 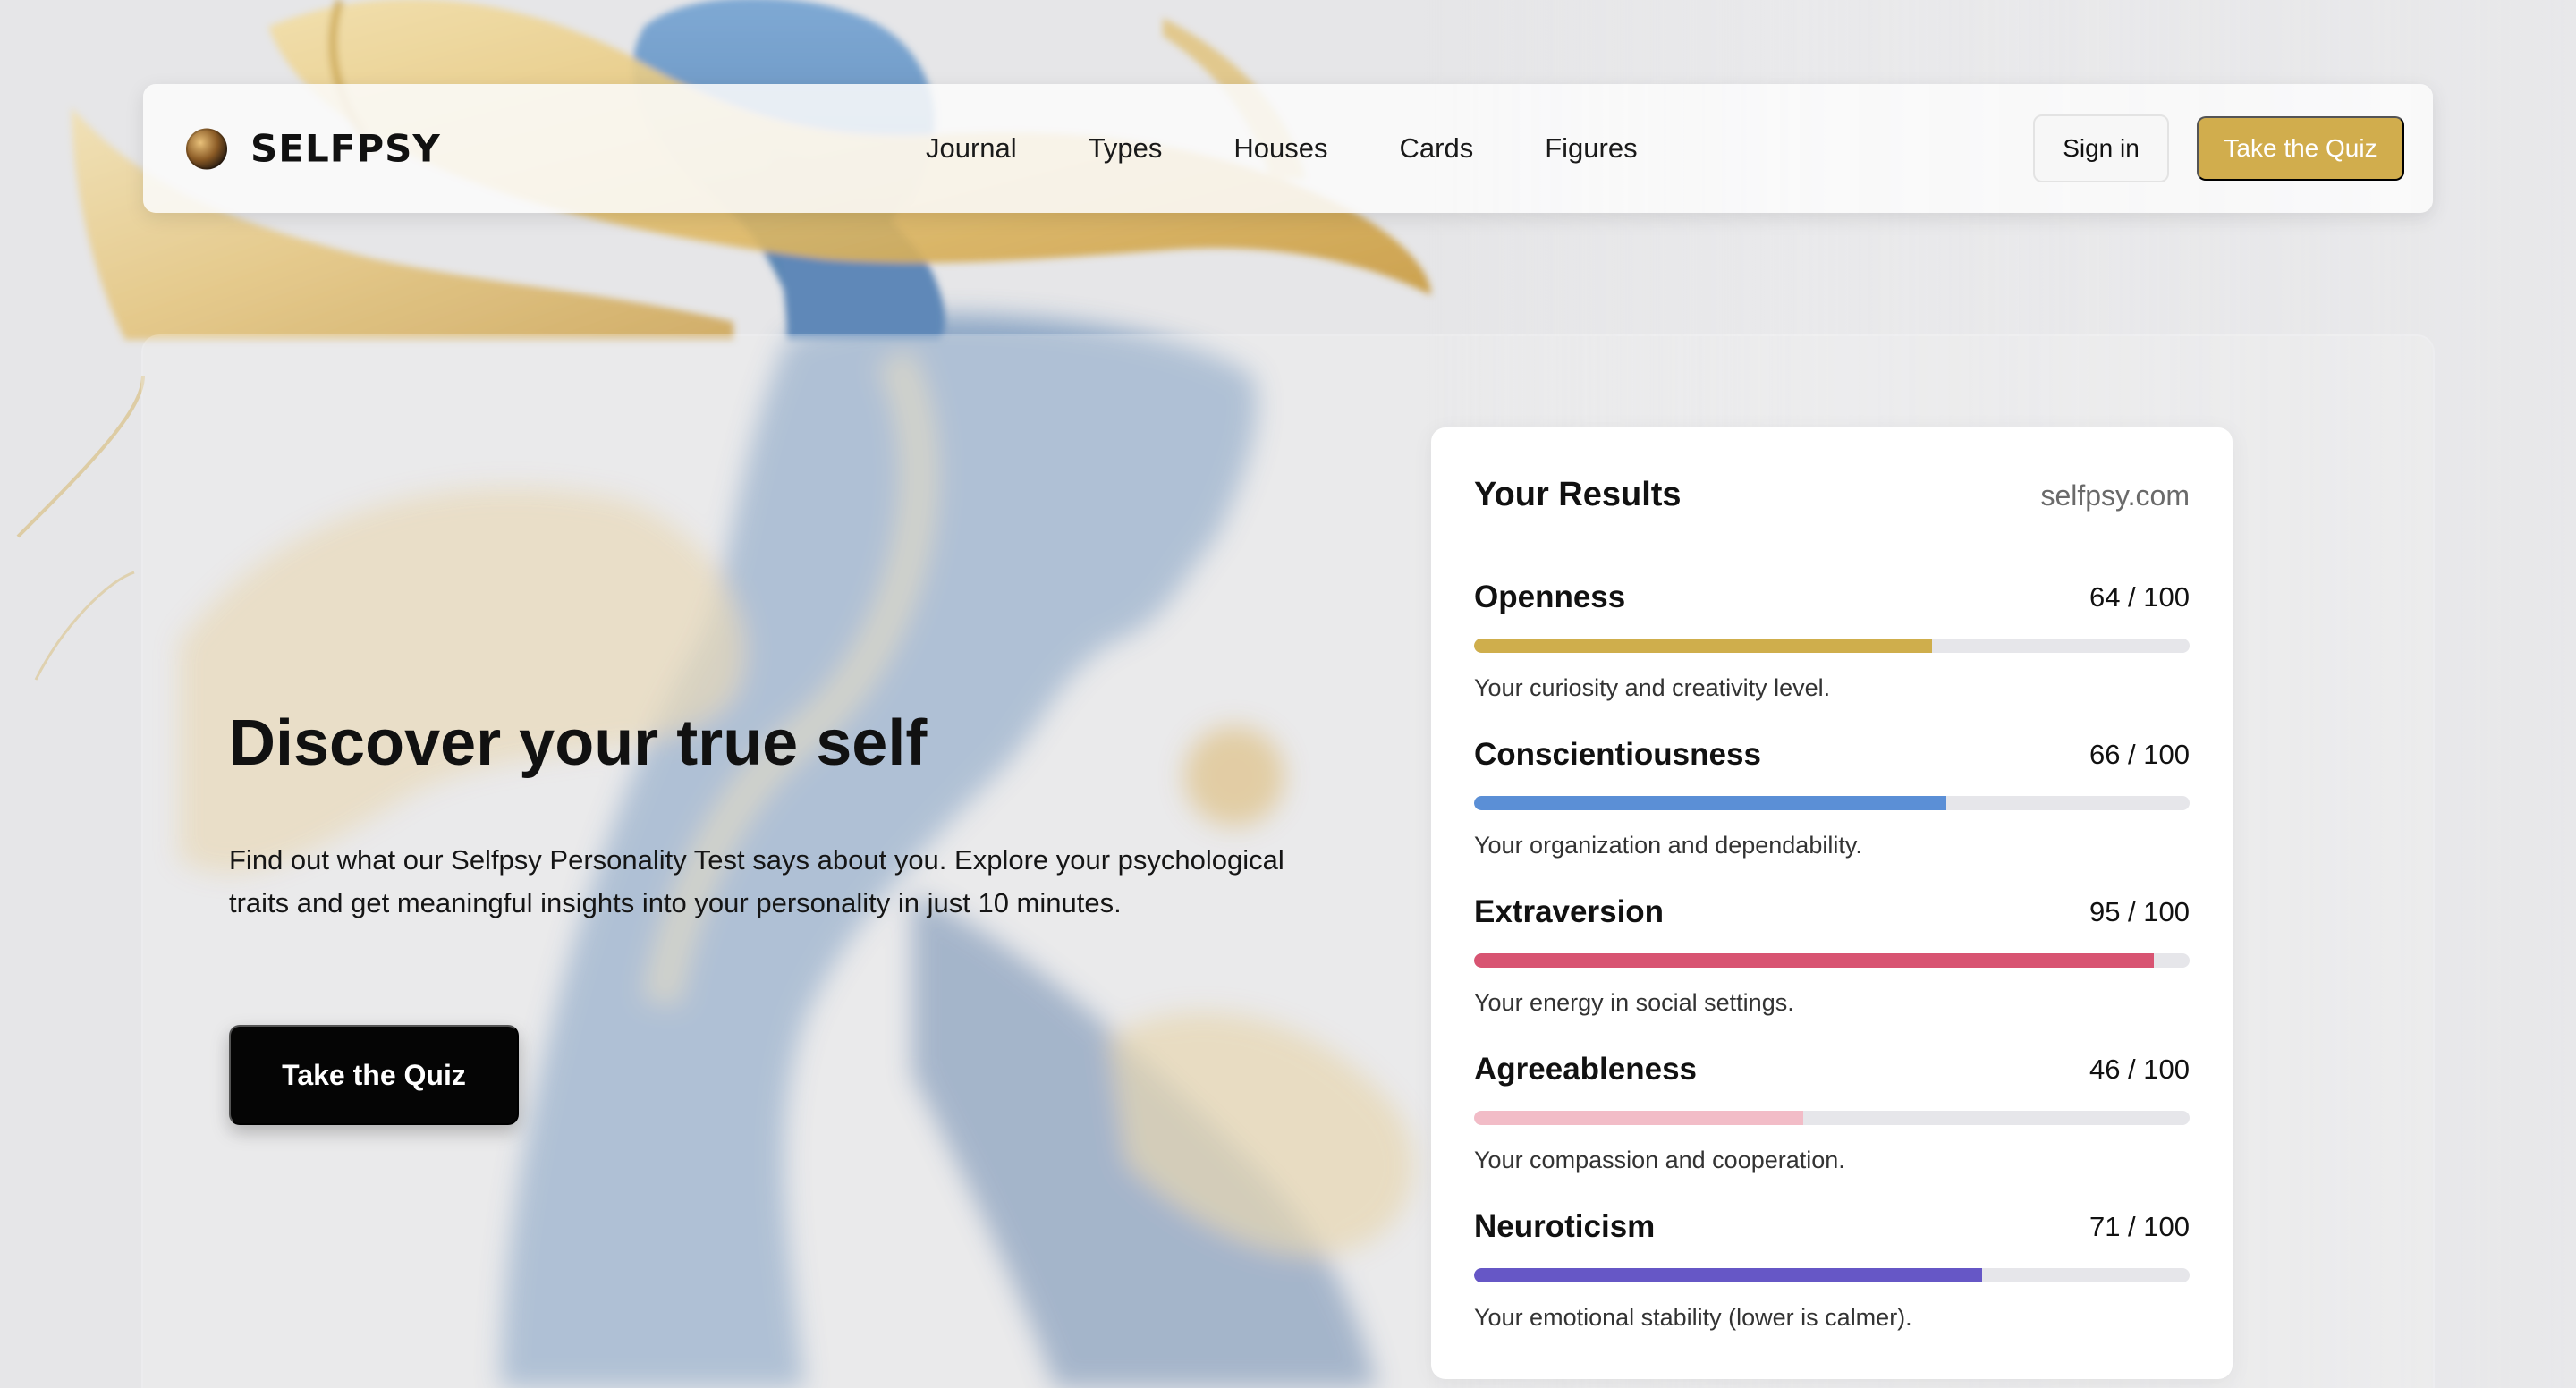 What do you see at coordinates (345, 149) in the screenshot?
I see `brand-name: SELFPSY` at bounding box center [345, 149].